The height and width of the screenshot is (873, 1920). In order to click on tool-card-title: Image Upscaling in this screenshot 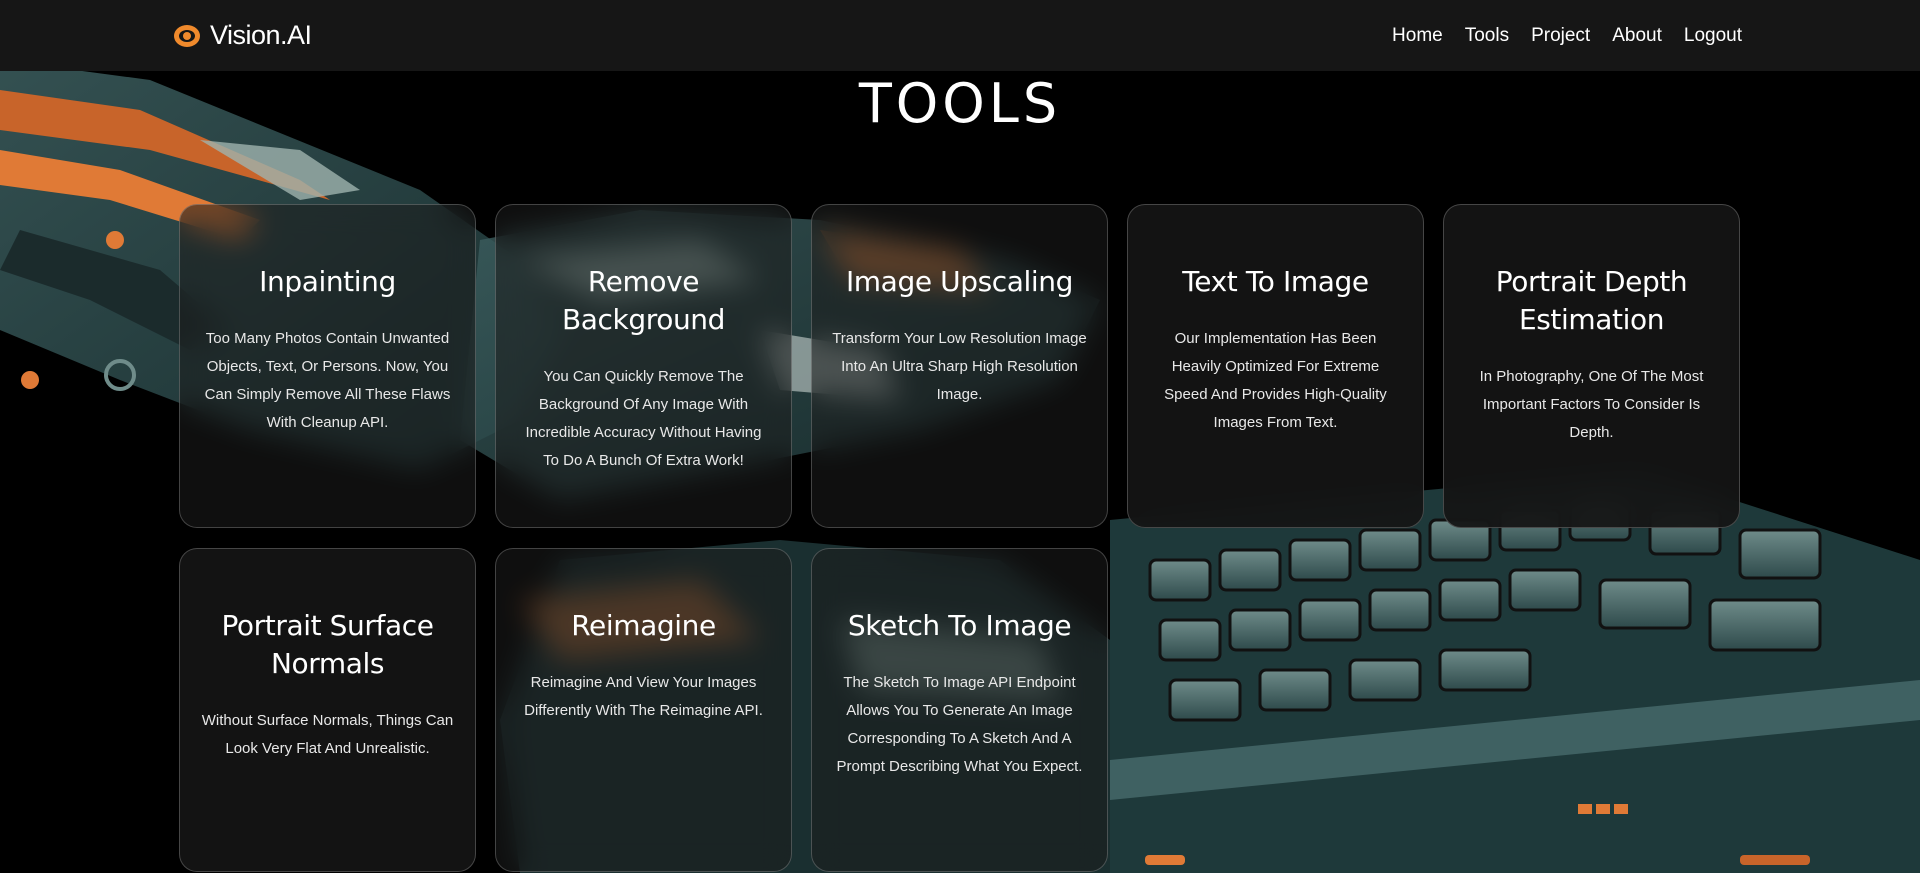, I will do `click(959, 281)`.